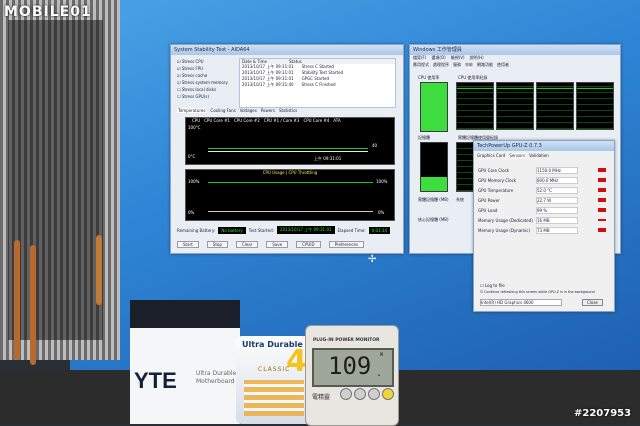  What do you see at coordinates (206, 76) in the screenshot?
I see `check-stress-cache: ☑ Stress cache` at bounding box center [206, 76].